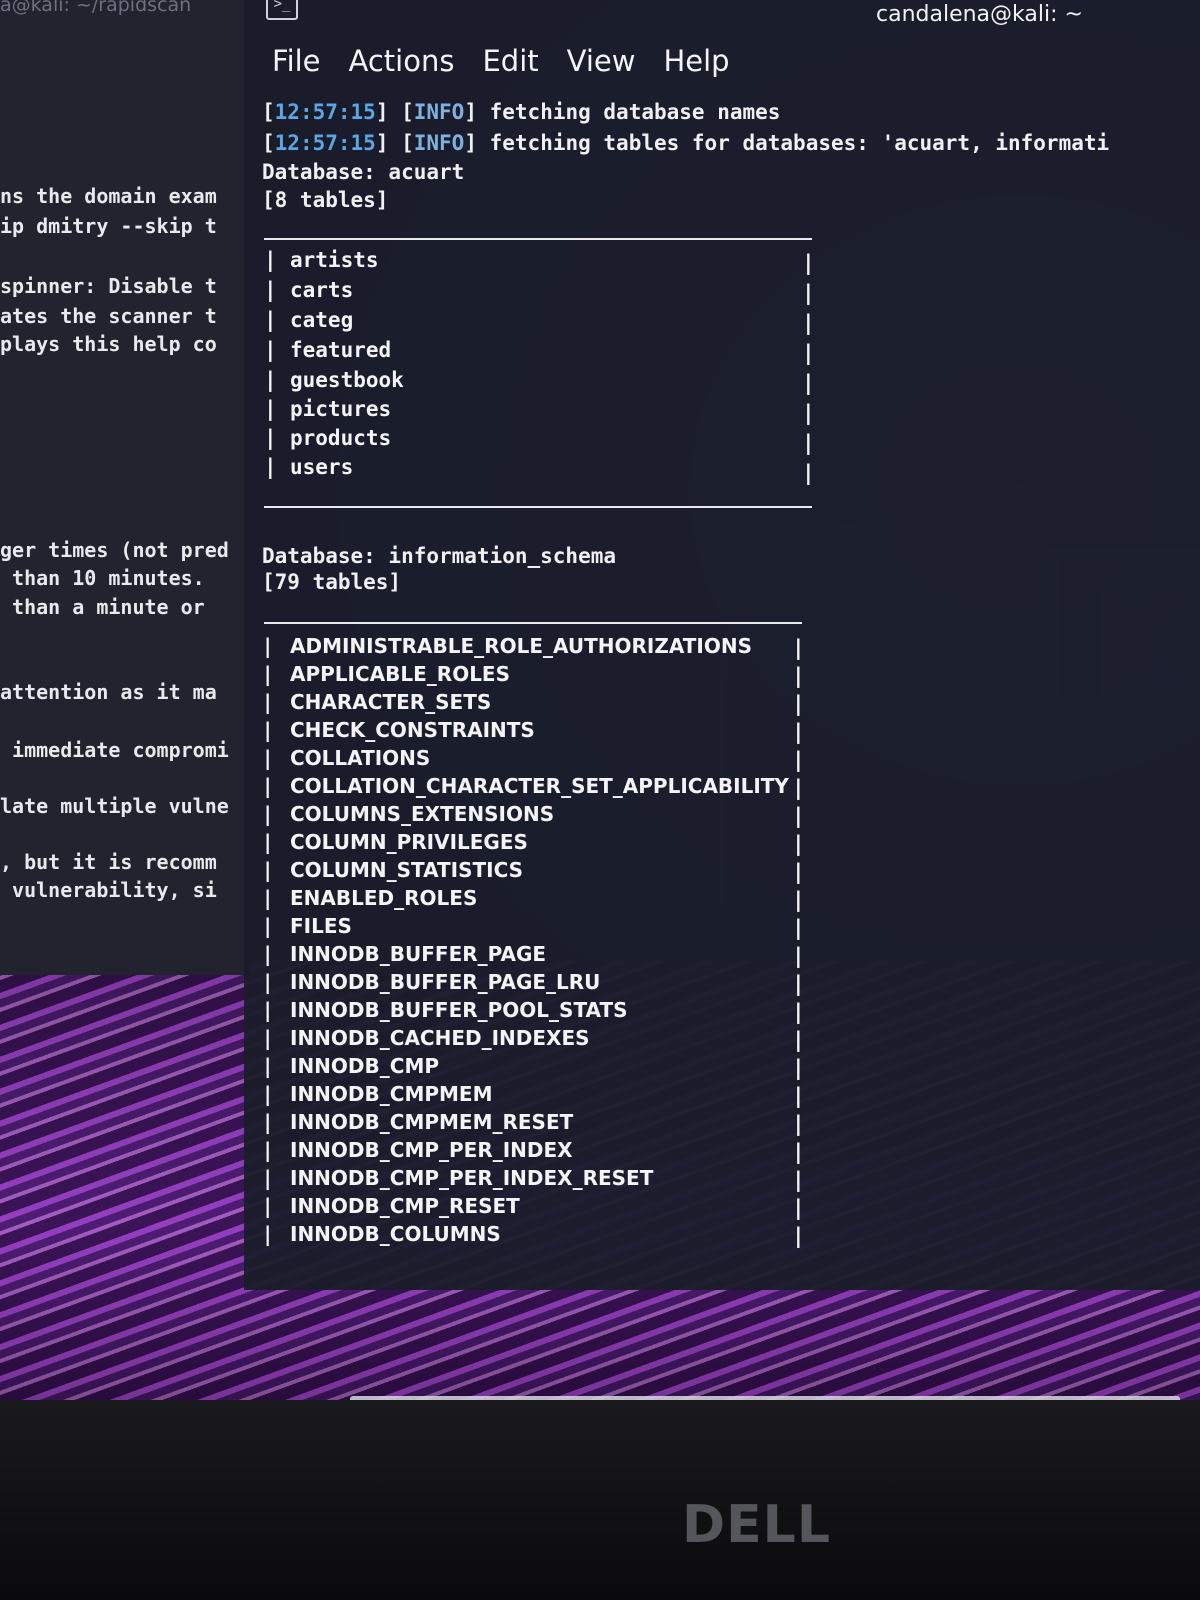 The width and height of the screenshot is (1200, 1600). Describe the element at coordinates (979, 14) in the screenshot. I see `terminal-title: candalena@kali: ~` at that location.